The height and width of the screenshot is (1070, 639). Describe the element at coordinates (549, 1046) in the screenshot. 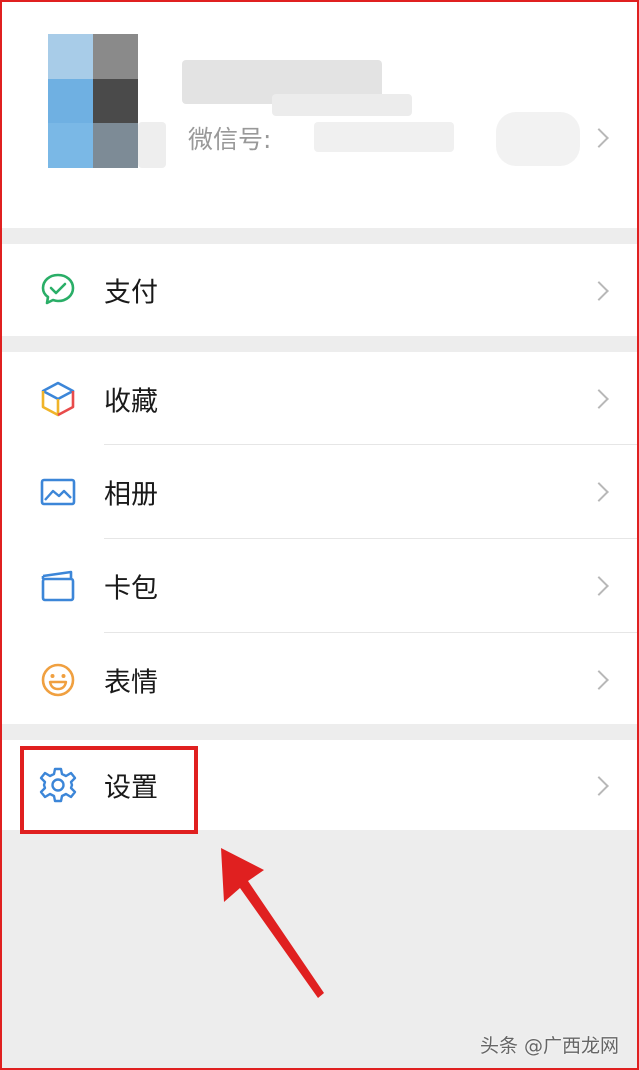

I see `watermark: 头条 @广西龙网` at that location.